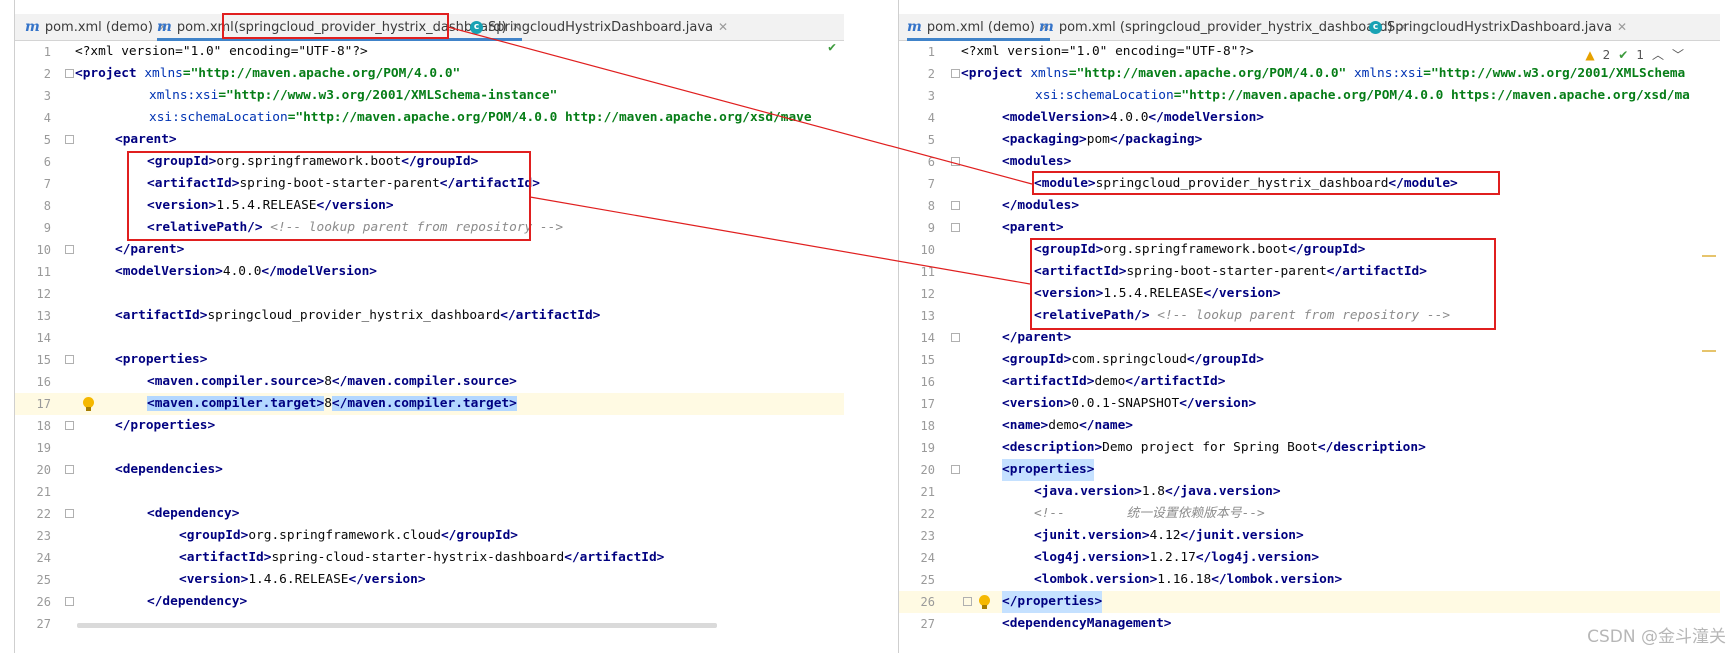 Image resolution: width=1734 pixels, height=653 pixels. What do you see at coordinates (206, 271) in the screenshot?
I see `code-line: 11 <modelVersion>4.0.0</modelVersion>` at bounding box center [206, 271].